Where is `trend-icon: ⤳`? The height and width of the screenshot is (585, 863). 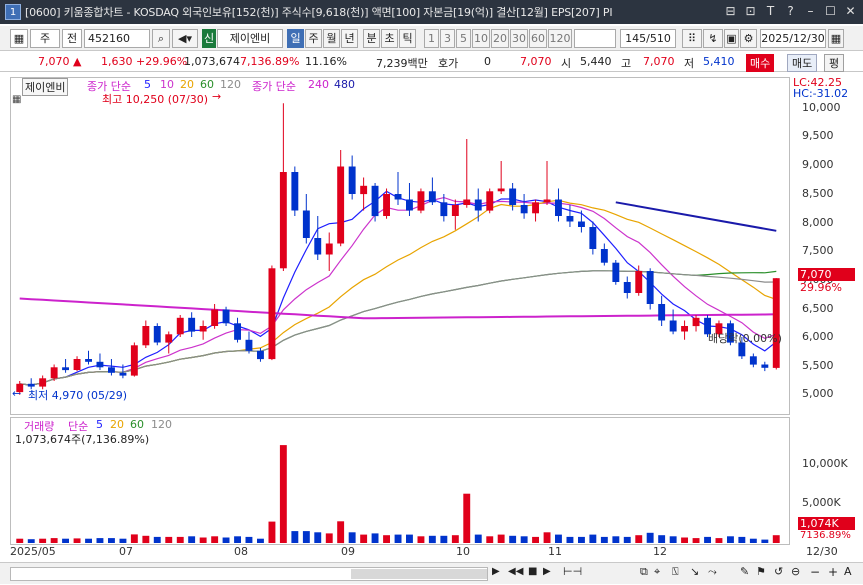
trend-icon: ⤳ is located at coordinates (712, 572).